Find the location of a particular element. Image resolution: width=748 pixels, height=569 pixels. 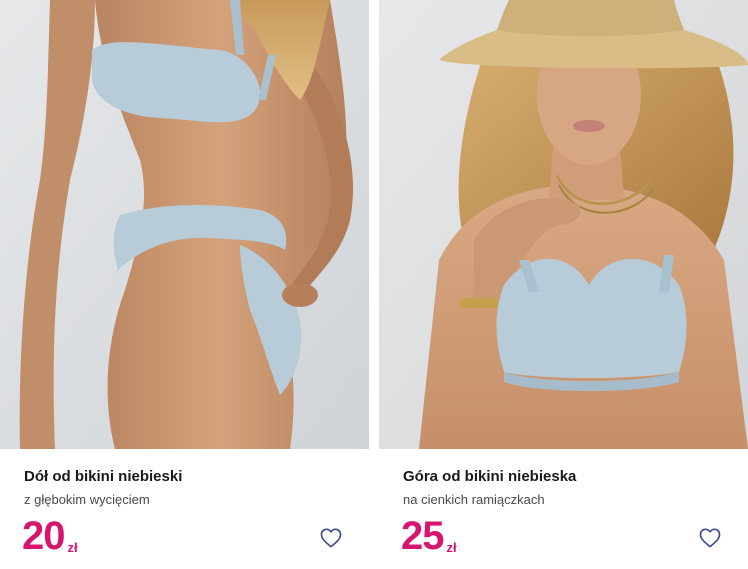

product-title: Dół od bikini niebieski is located at coordinates (103, 476).